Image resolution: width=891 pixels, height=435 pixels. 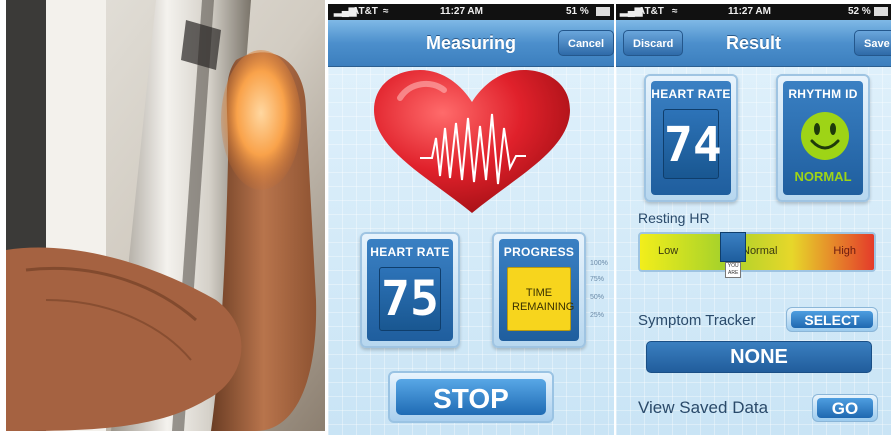 I want to click on stop-label: STOP, so click(x=471, y=397).